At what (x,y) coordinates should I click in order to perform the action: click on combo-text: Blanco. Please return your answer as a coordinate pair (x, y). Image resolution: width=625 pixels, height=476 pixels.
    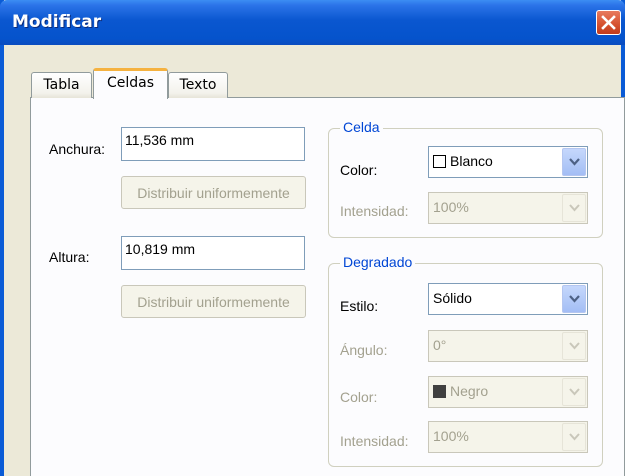
    Looking at the image, I should click on (471, 161).